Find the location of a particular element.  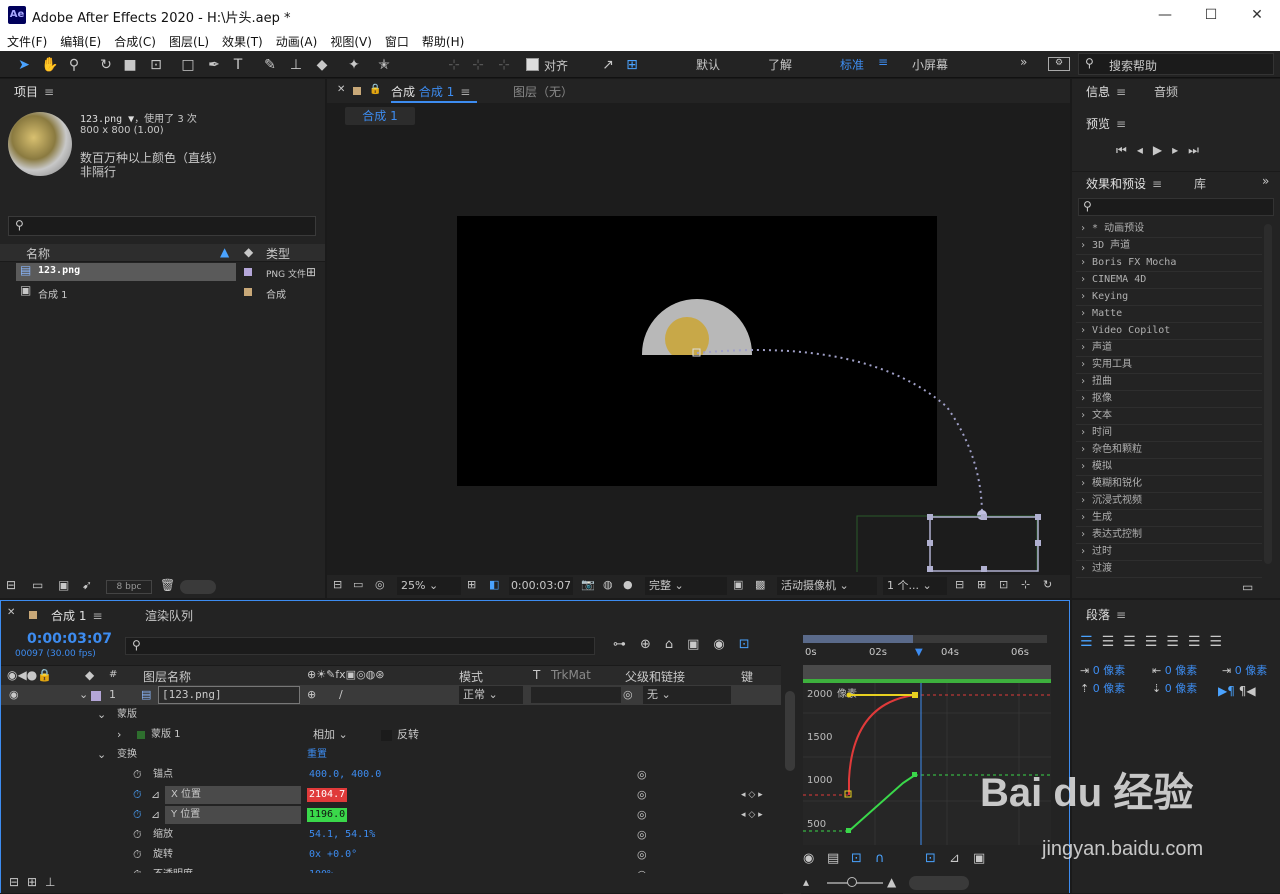

effect-category: › 模糊和锐化 is located at coordinates (1169, 484).